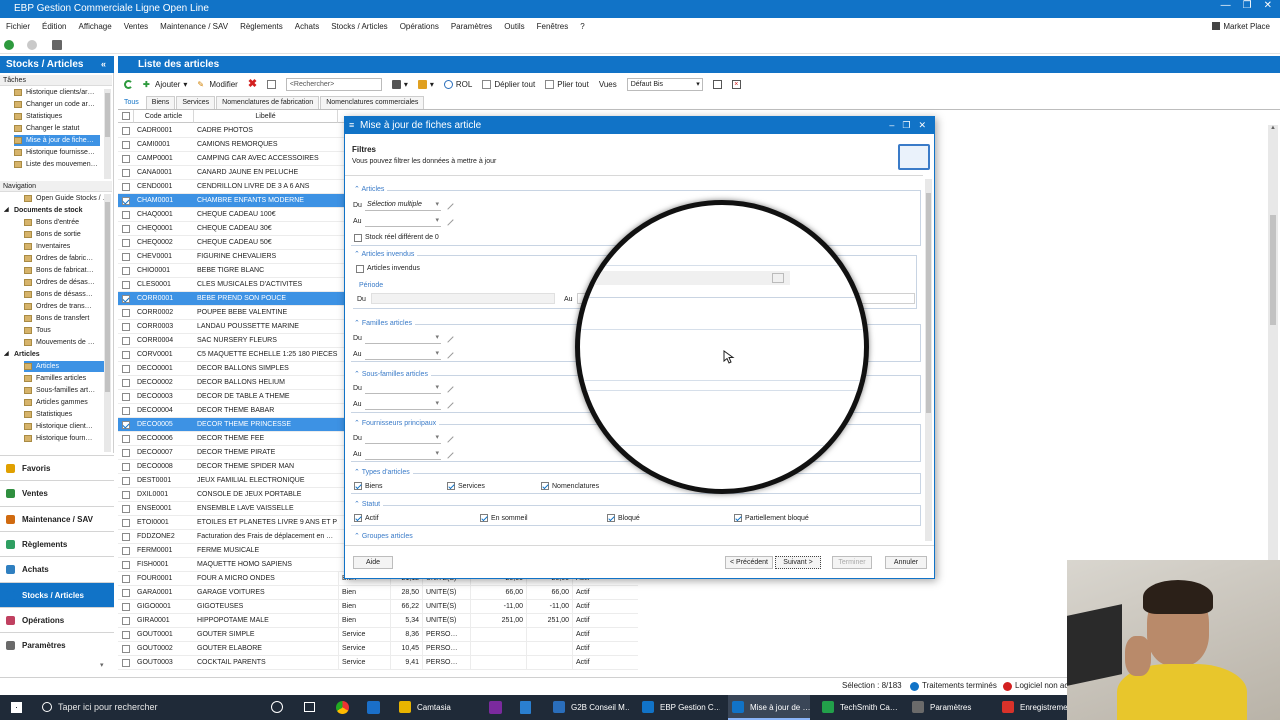 Image resolution: width=1280 pixels, height=720 pixels. Describe the element at coordinates (395, 424) in the screenshot. I see `fournisseurs-legend: ⌃ Fournisseurs principaux` at that location.